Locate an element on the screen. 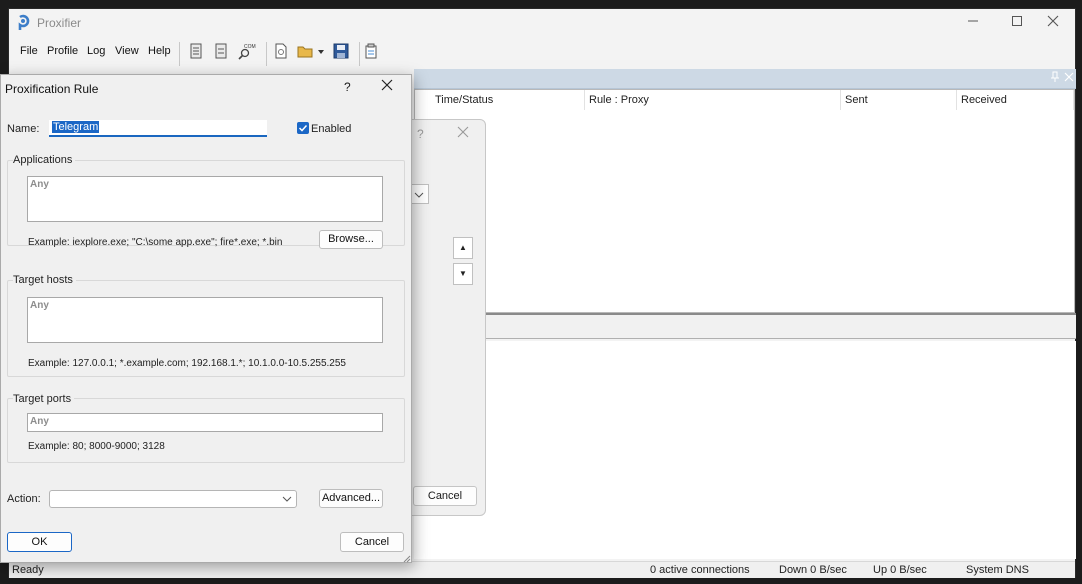 The image size is (1082, 584). panel-splitter is located at coordinates (745, 326).